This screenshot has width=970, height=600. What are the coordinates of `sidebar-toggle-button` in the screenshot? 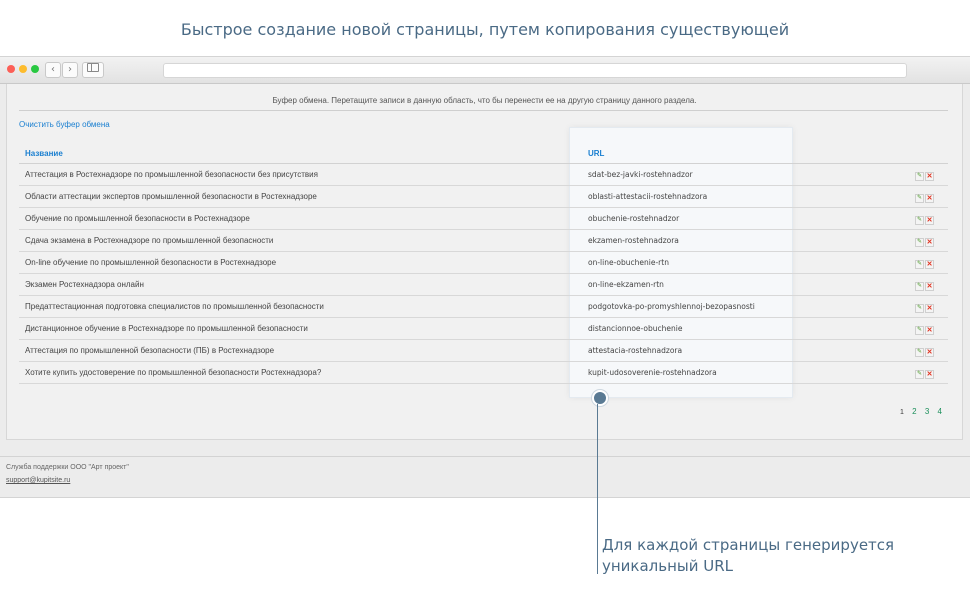 It's located at (93, 70).